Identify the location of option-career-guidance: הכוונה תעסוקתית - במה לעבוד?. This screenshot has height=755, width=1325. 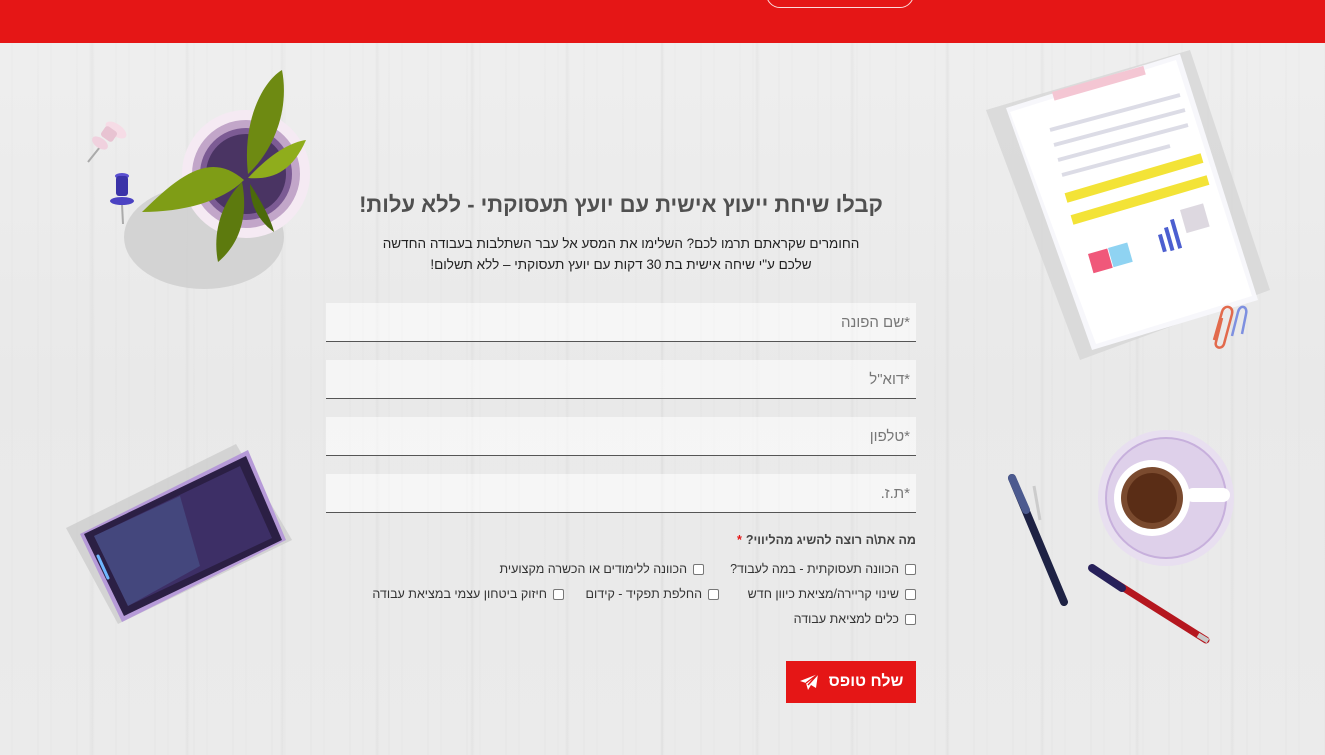
(823, 569).